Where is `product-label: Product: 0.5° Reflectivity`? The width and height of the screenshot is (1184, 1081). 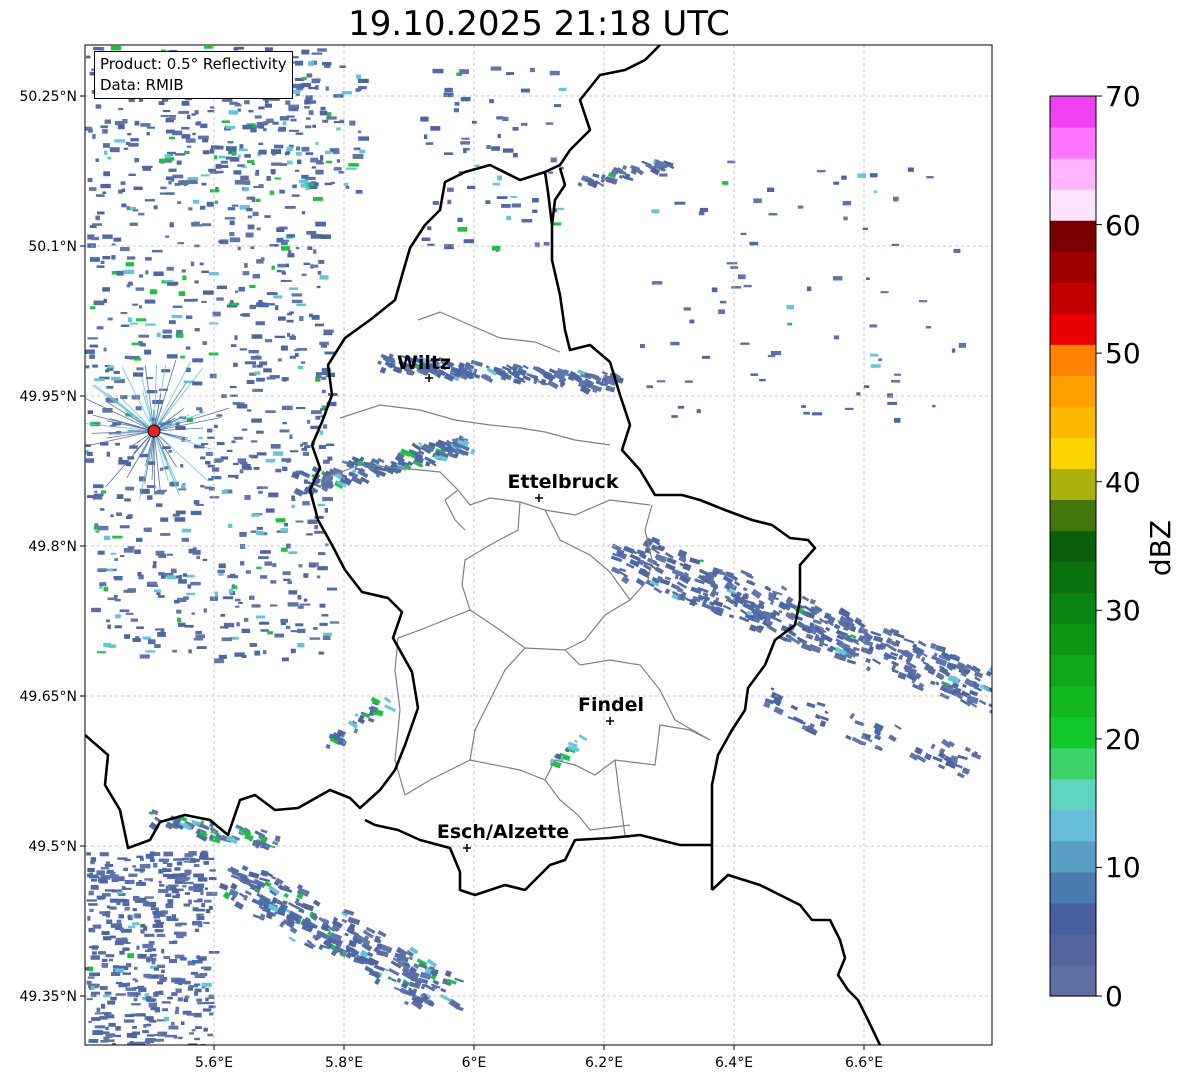 product-label: Product: 0.5° Reflectivity is located at coordinates (193, 64).